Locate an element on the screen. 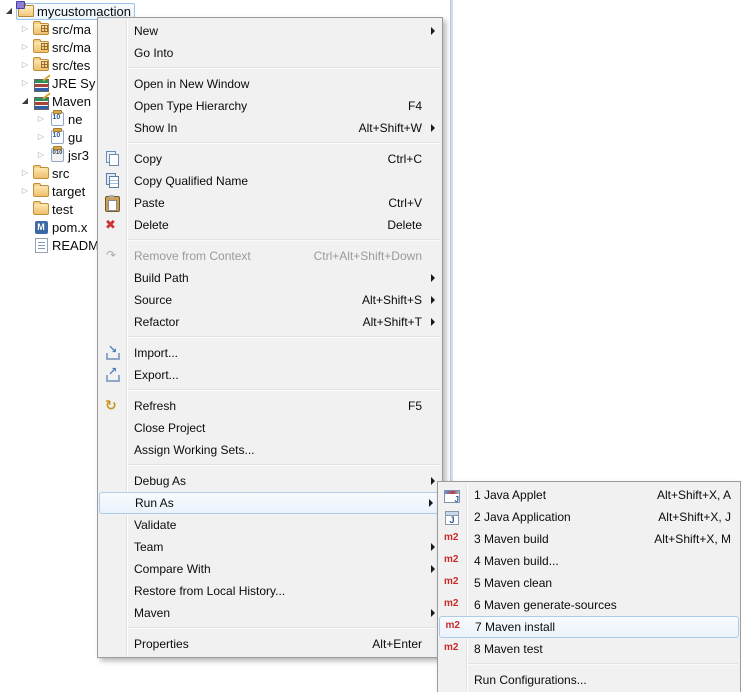  menu-shortcut: F4 is located at coordinates (414, 106).